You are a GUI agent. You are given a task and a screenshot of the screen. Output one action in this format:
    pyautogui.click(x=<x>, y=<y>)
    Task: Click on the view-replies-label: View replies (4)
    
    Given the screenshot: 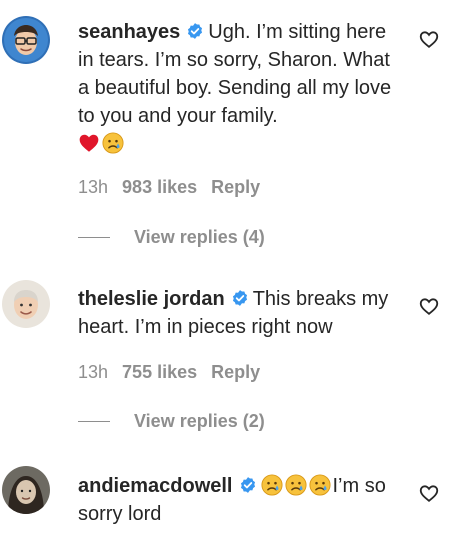 What is the action you would take?
    pyautogui.click(x=199, y=237)
    